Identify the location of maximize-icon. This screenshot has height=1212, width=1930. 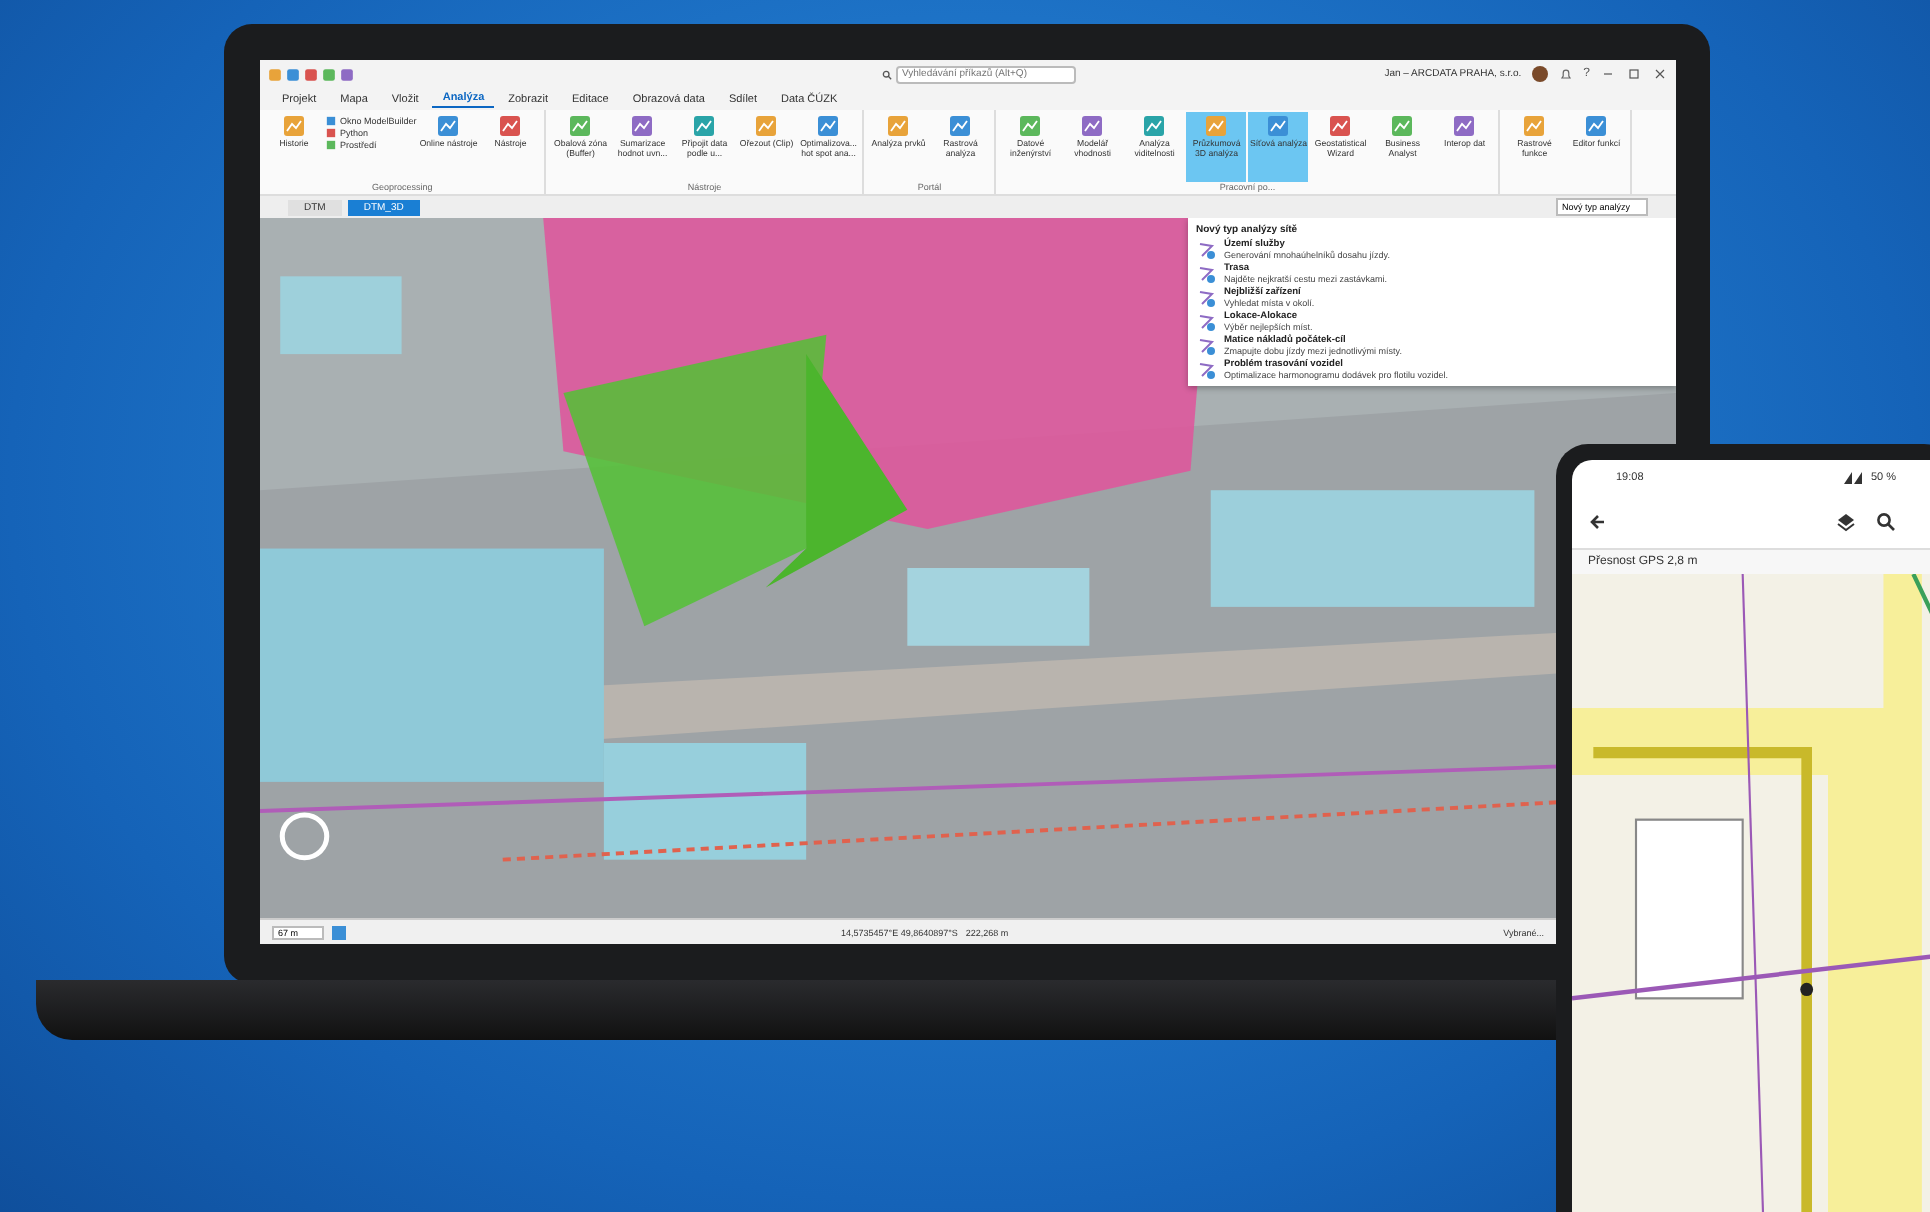
(1634, 74).